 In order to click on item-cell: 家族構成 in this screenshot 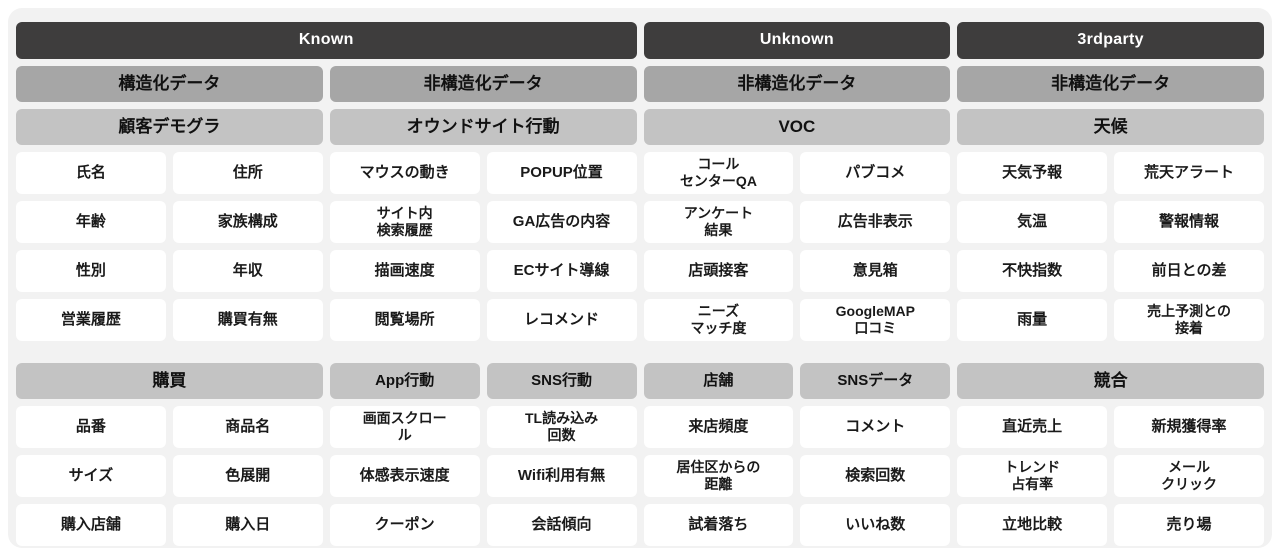, I will do `click(247, 222)`.